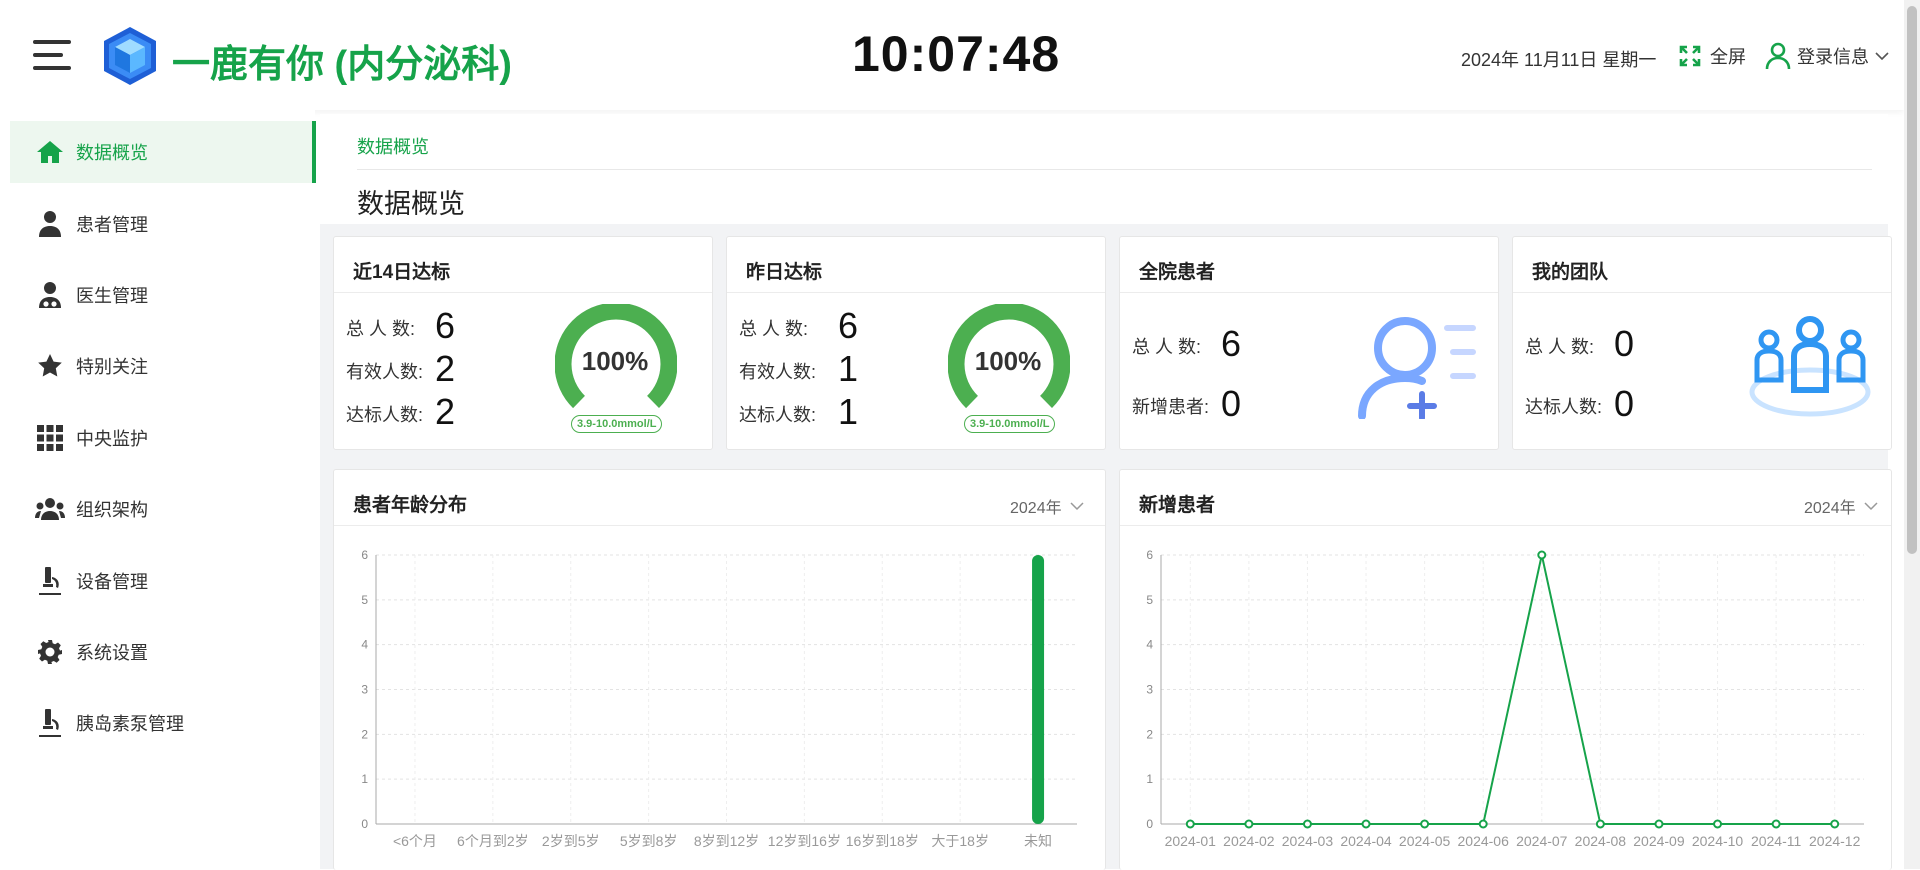  What do you see at coordinates (960, 841) in the screenshot?
I see `x-tick-label: 大于18岁` at bounding box center [960, 841].